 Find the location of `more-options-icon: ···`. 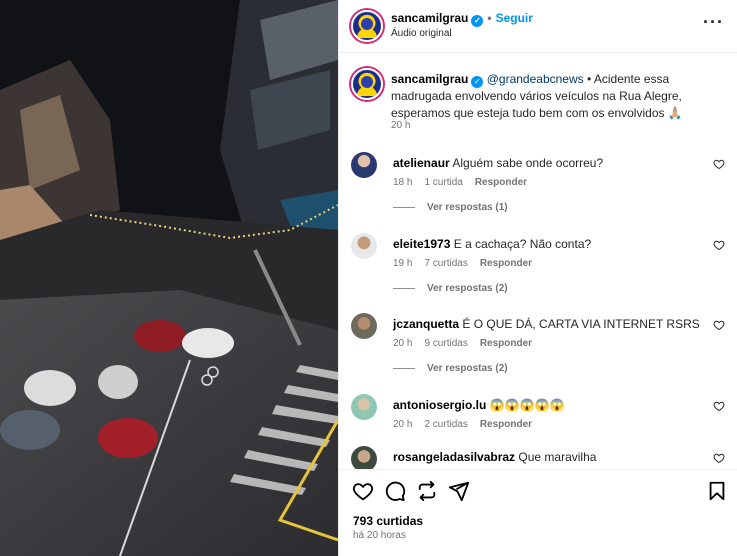

more-options-icon: ··· is located at coordinates (713, 22).